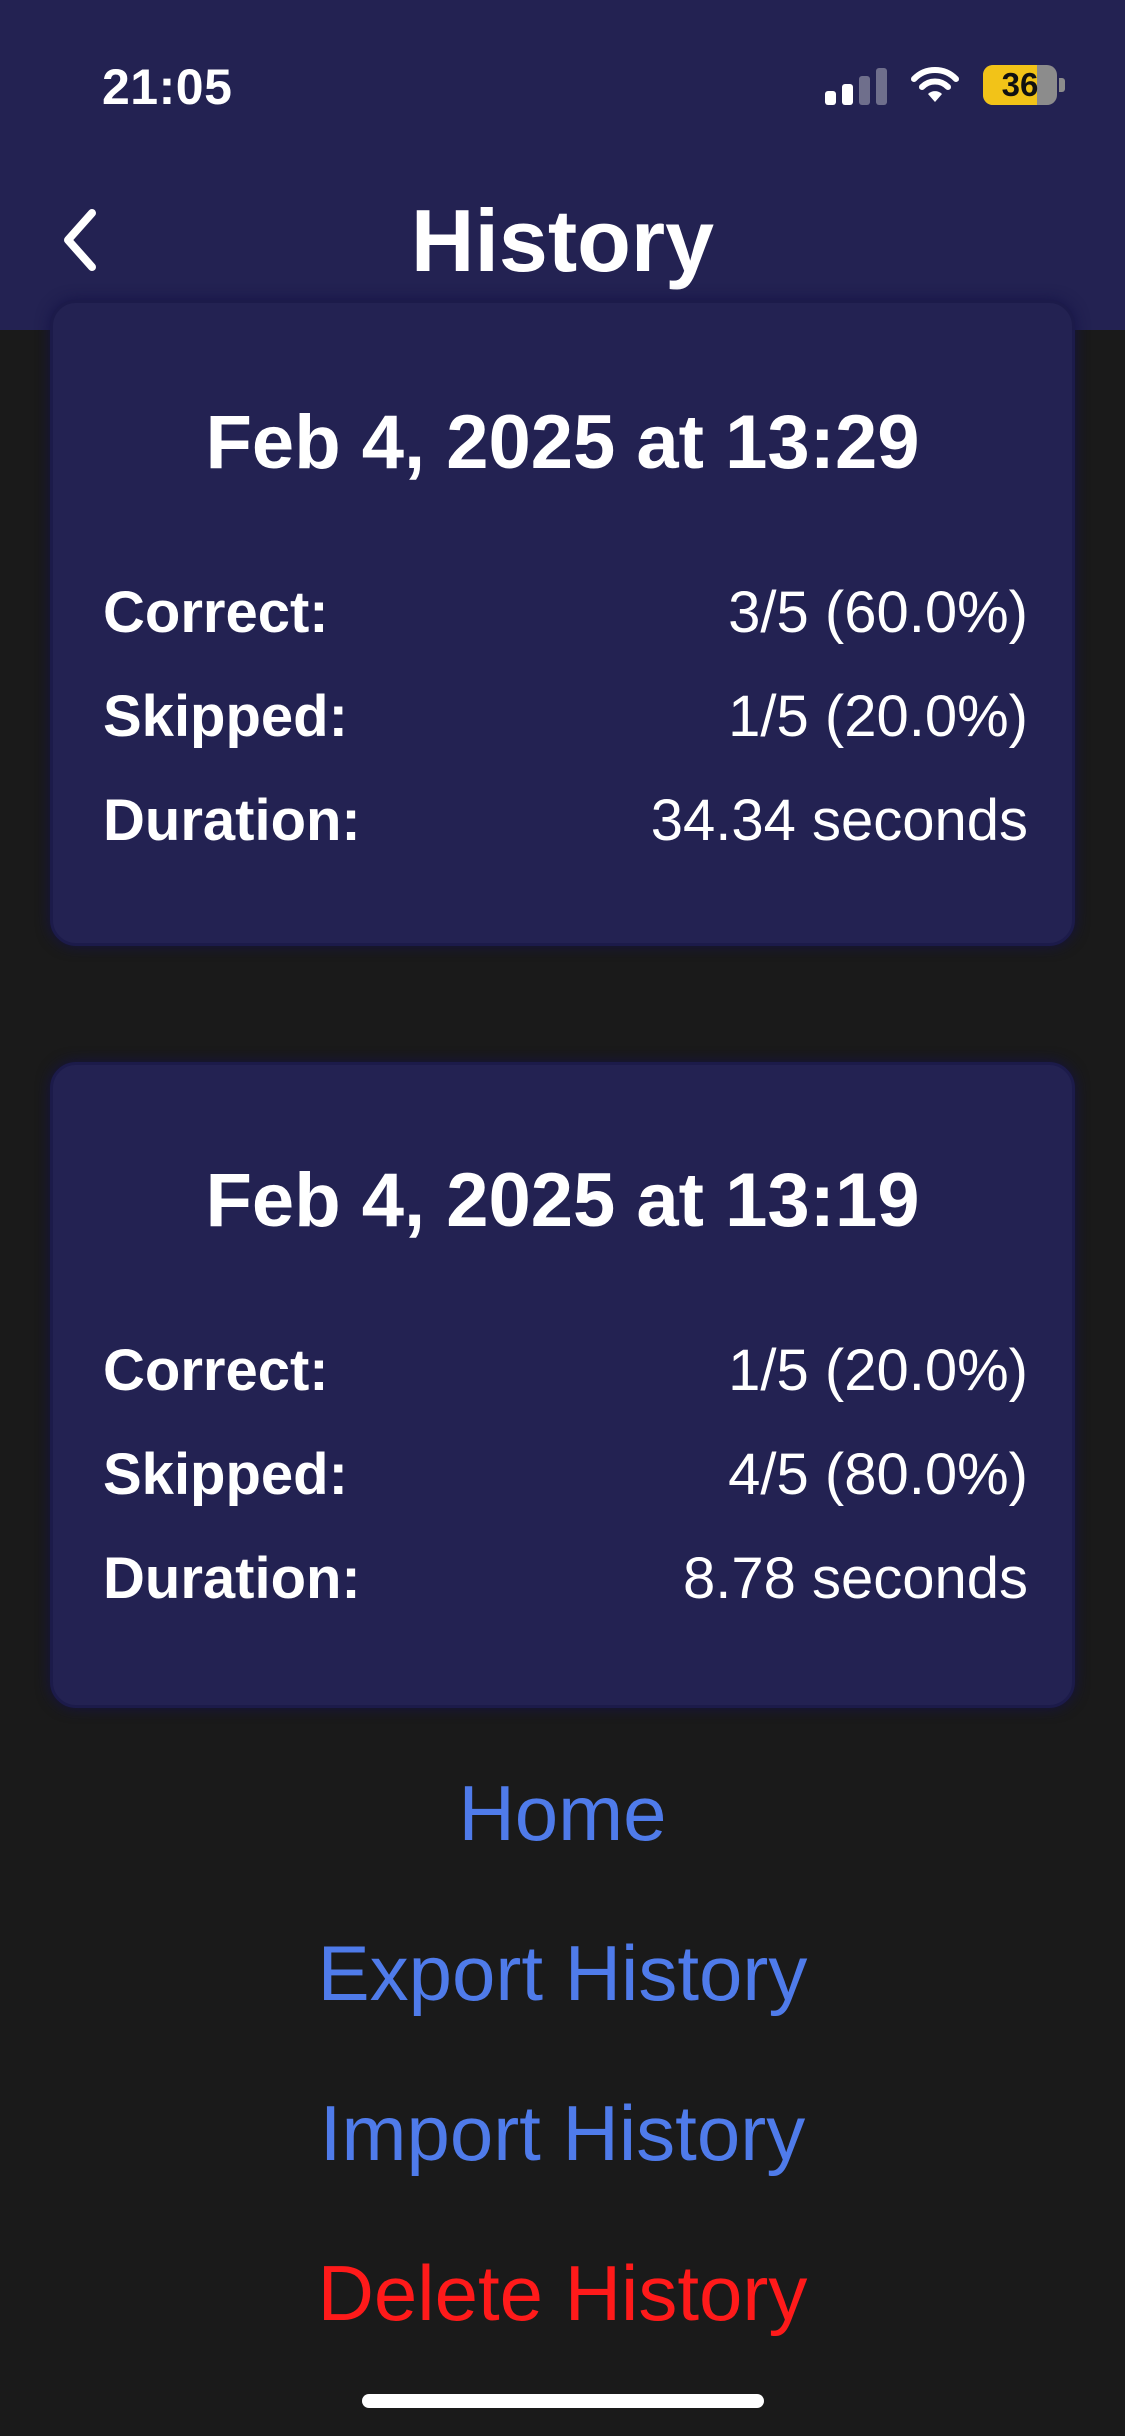 The image size is (1125, 2436). What do you see at coordinates (563, 2401) in the screenshot?
I see `home-indicator` at bounding box center [563, 2401].